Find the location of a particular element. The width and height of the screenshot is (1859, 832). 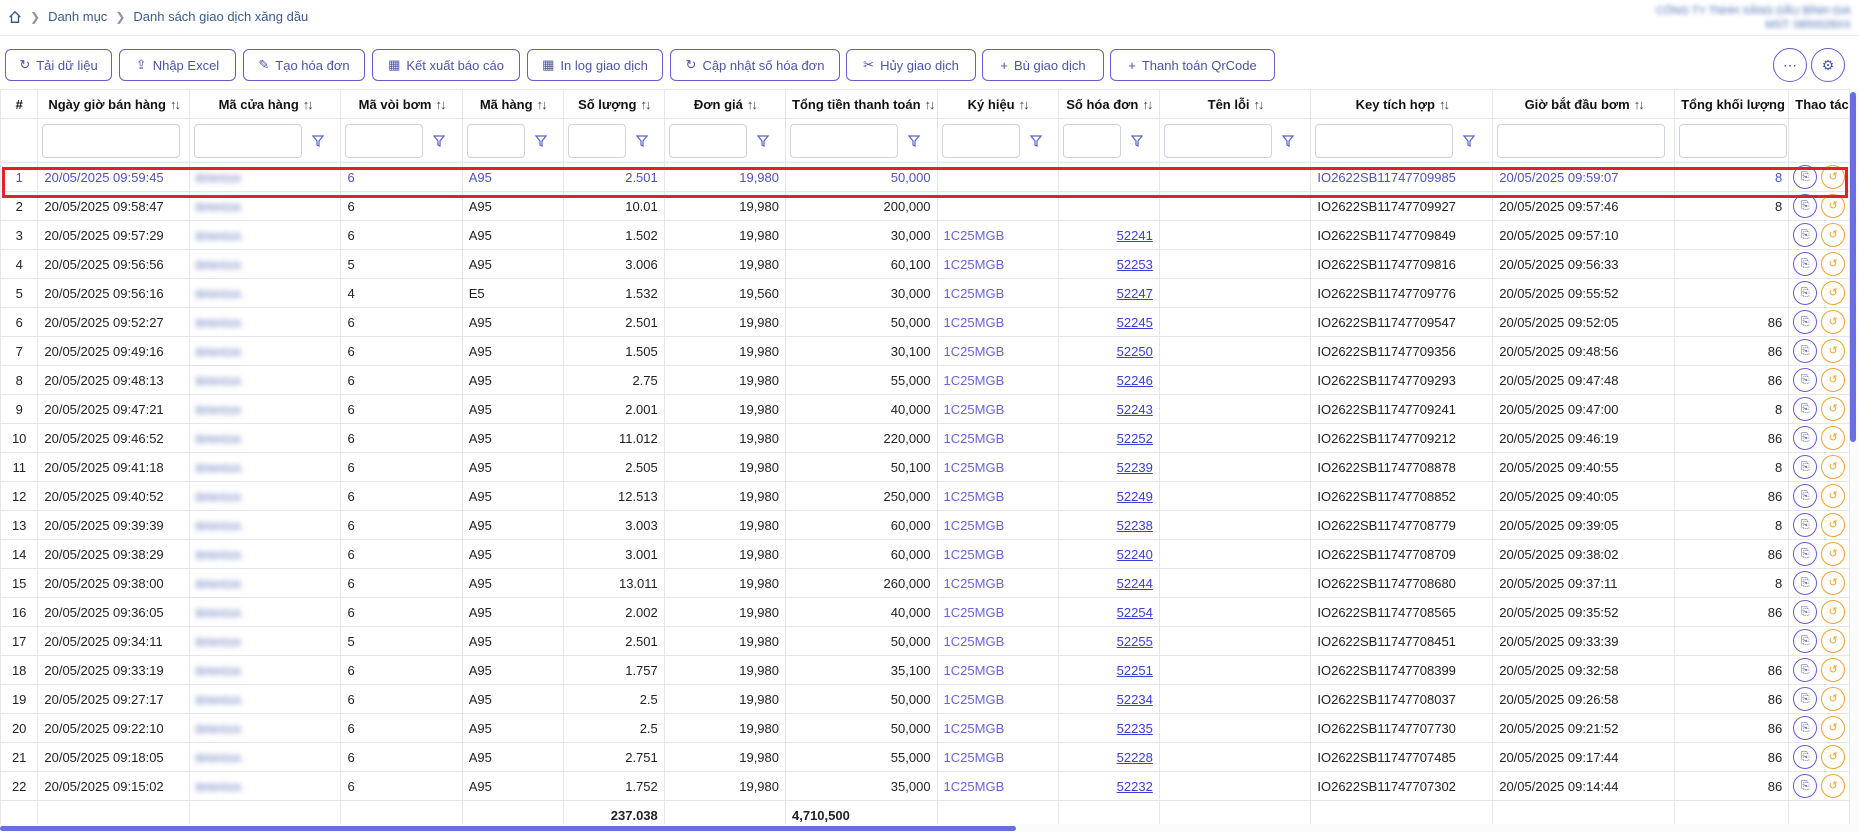

invoice-link: 52246 is located at coordinates (1135, 380).